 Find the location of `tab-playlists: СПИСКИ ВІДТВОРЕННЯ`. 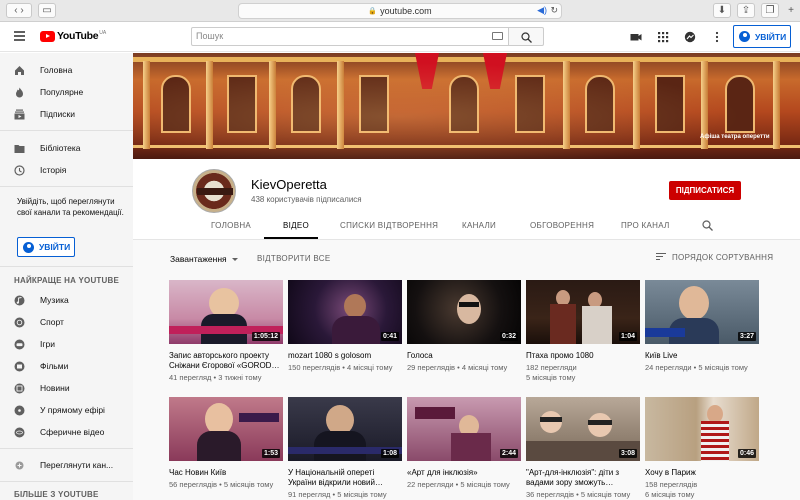

tab-playlists: СПИСКИ ВІДТВОРЕННЯ is located at coordinates (389, 225).